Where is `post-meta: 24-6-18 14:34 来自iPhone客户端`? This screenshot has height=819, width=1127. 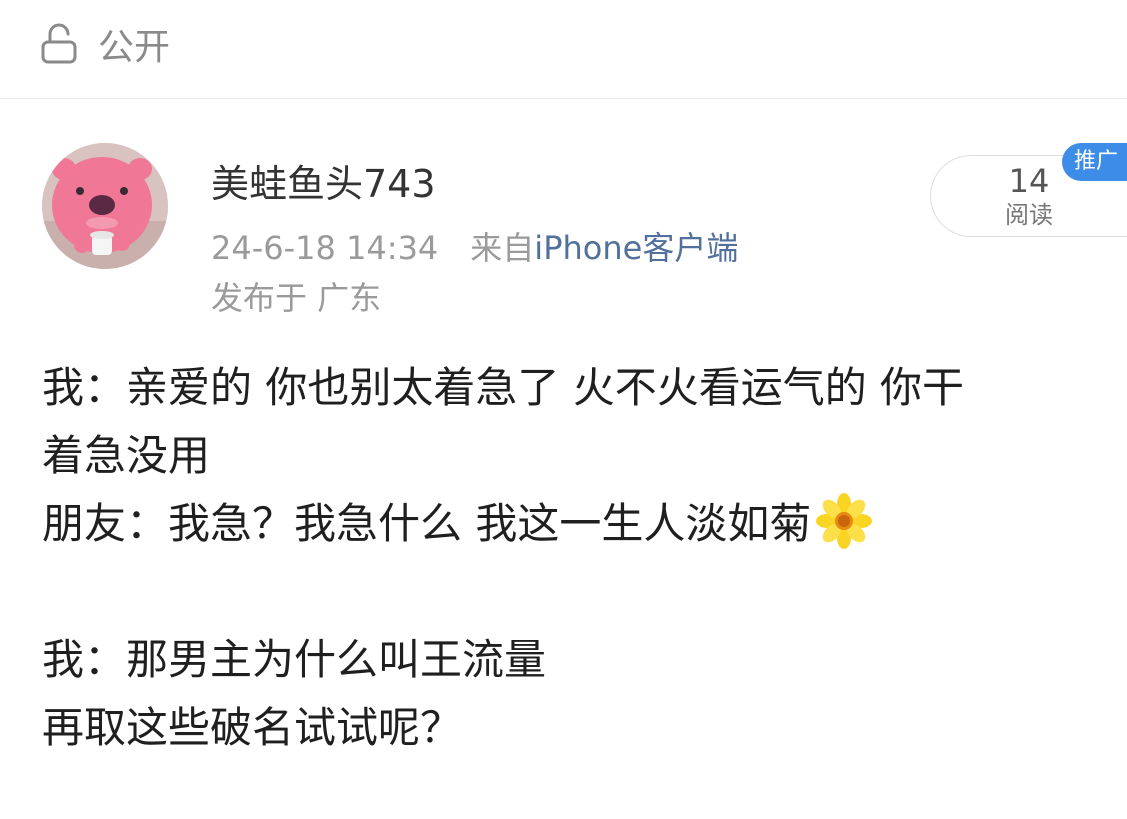 post-meta: 24-6-18 14:34 来自iPhone客户端 is located at coordinates (474, 248).